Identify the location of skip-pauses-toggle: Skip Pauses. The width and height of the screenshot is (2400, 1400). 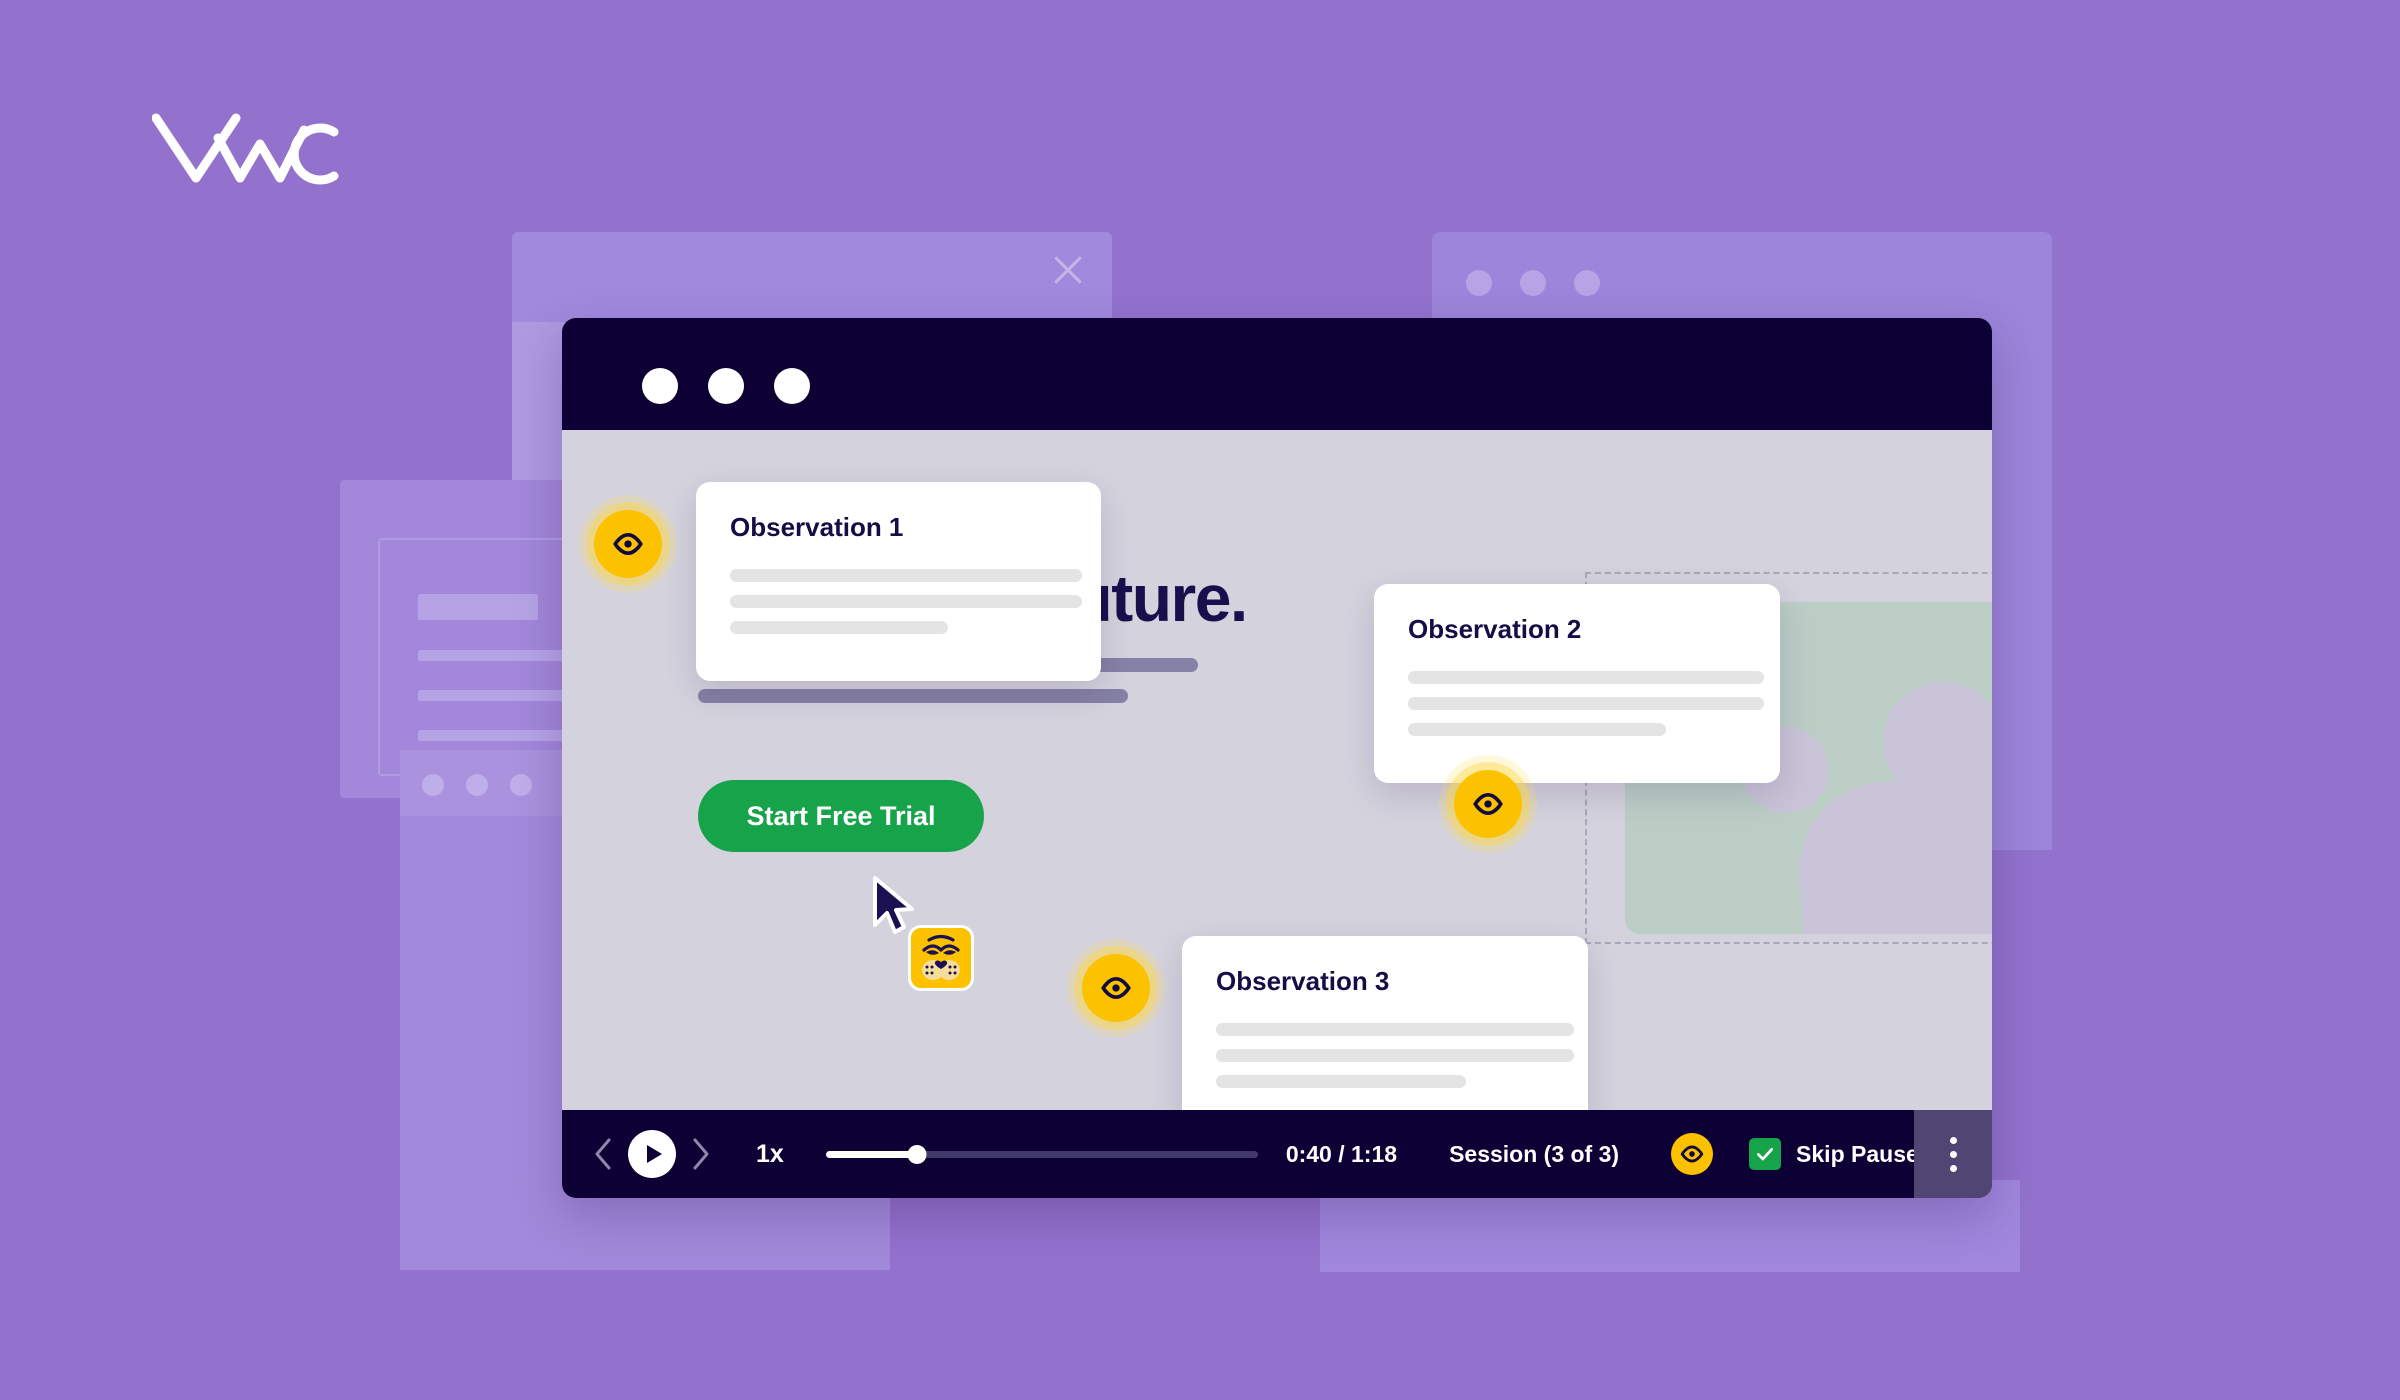
(1840, 1154).